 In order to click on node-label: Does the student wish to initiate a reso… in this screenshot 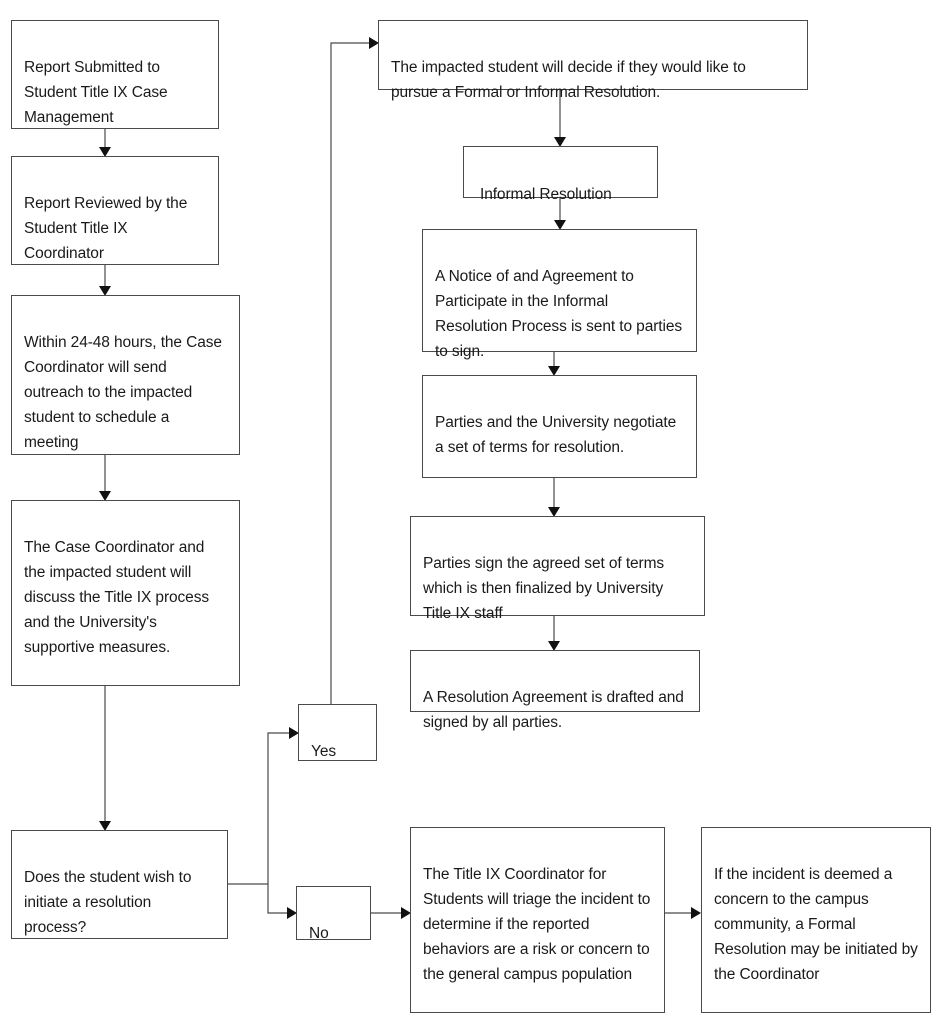, I will do `click(108, 902)`.